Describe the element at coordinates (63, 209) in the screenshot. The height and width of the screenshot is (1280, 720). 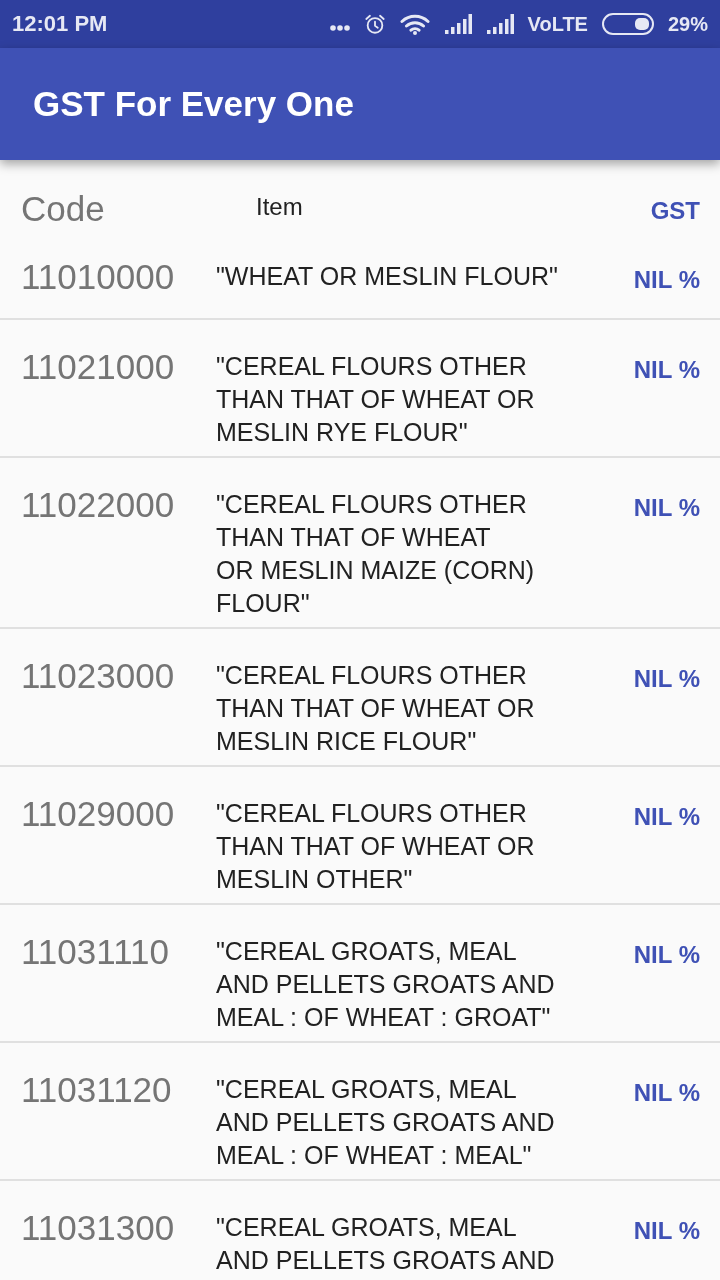
I see `column-header: Code` at that location.